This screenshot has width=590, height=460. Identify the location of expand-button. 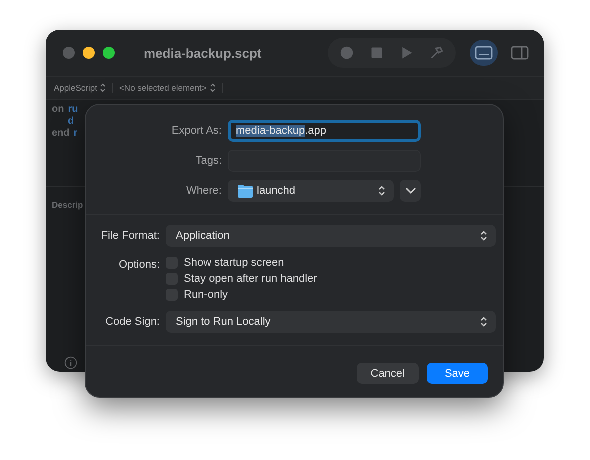
(410, 191).